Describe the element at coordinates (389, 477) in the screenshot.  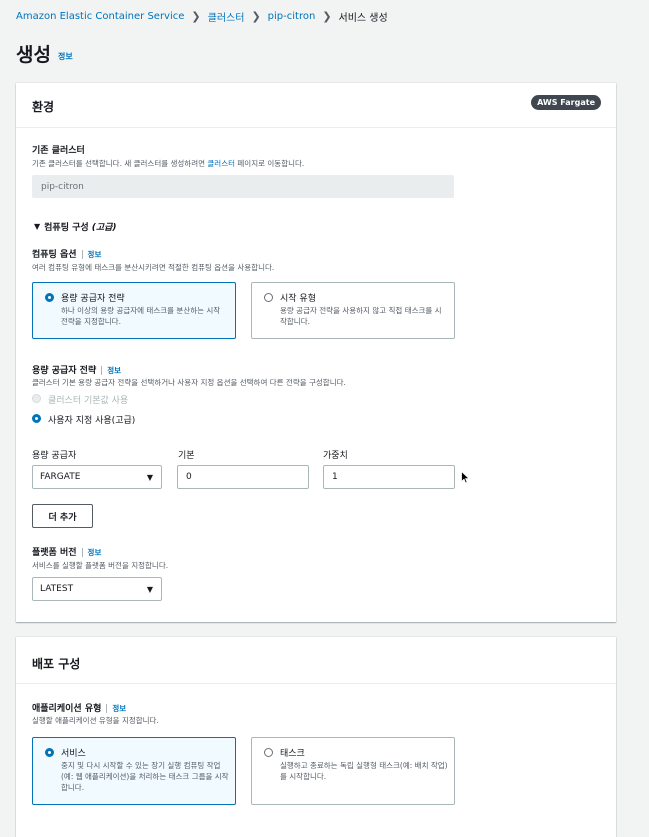
I see `weight-input: 1` at that location.